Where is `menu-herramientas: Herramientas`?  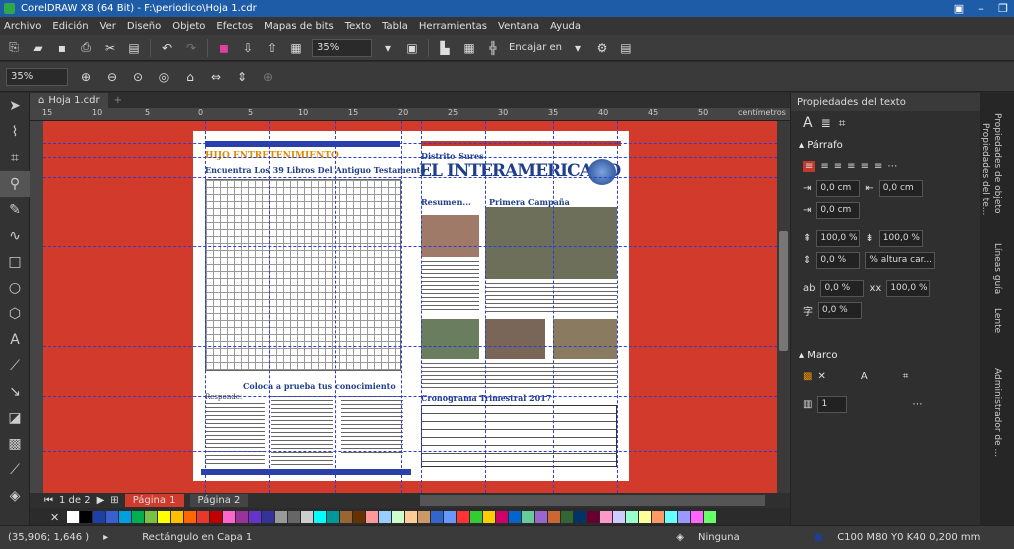
menu-herramientas: Herramientas is located at coordinates (453, 26).